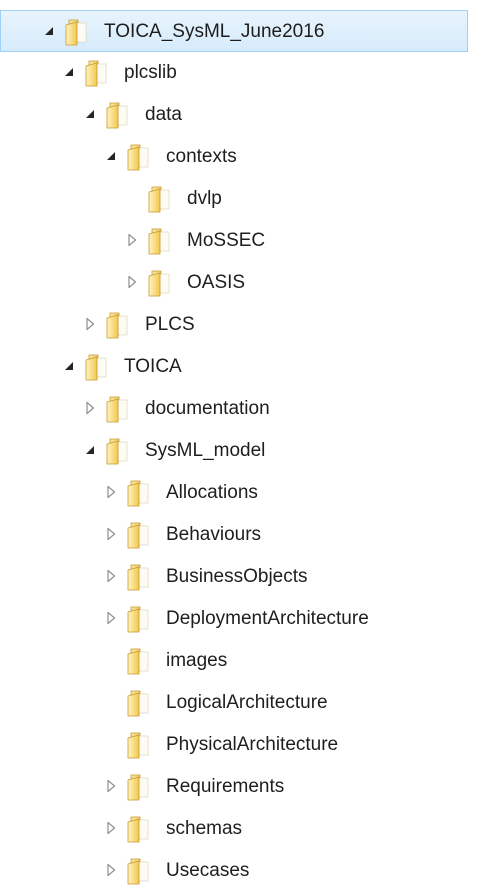 The height and width of the screenshot is (892, 483). Describe the element at coordinates (237, 576) in the screenshot. I see `tree-item-label: BusinessObjects` at that location.